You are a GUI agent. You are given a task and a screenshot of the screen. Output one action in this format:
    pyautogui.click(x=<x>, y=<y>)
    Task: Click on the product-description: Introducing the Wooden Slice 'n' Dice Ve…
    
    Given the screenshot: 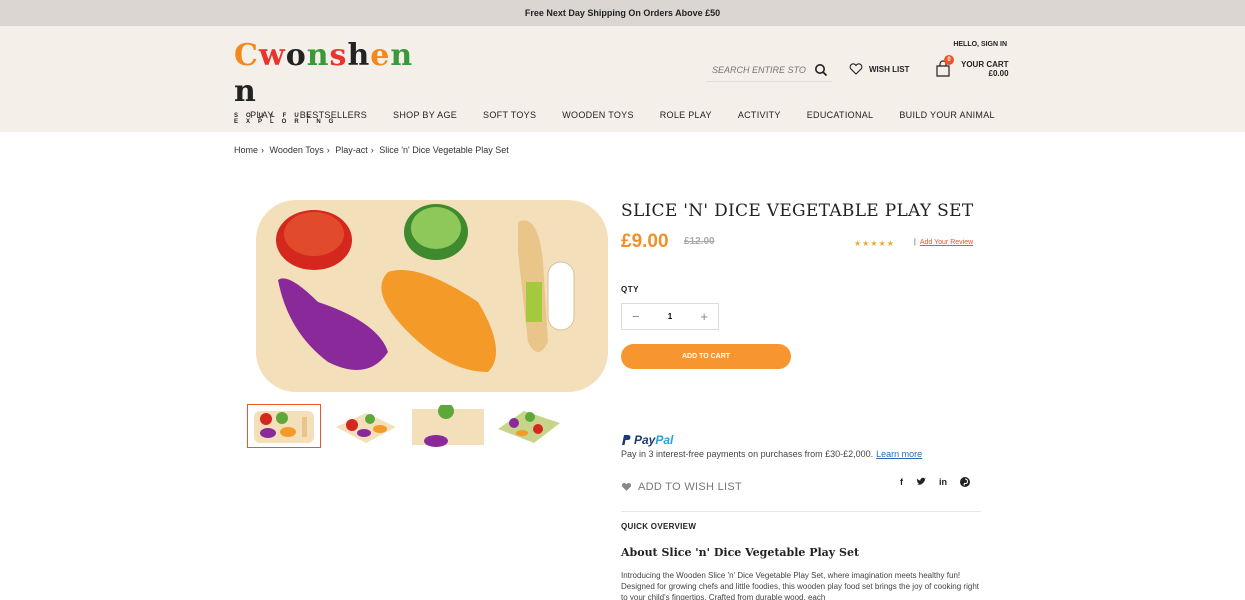 What is the action you would take?
    pyautogui.click(x=800, y=585)
    